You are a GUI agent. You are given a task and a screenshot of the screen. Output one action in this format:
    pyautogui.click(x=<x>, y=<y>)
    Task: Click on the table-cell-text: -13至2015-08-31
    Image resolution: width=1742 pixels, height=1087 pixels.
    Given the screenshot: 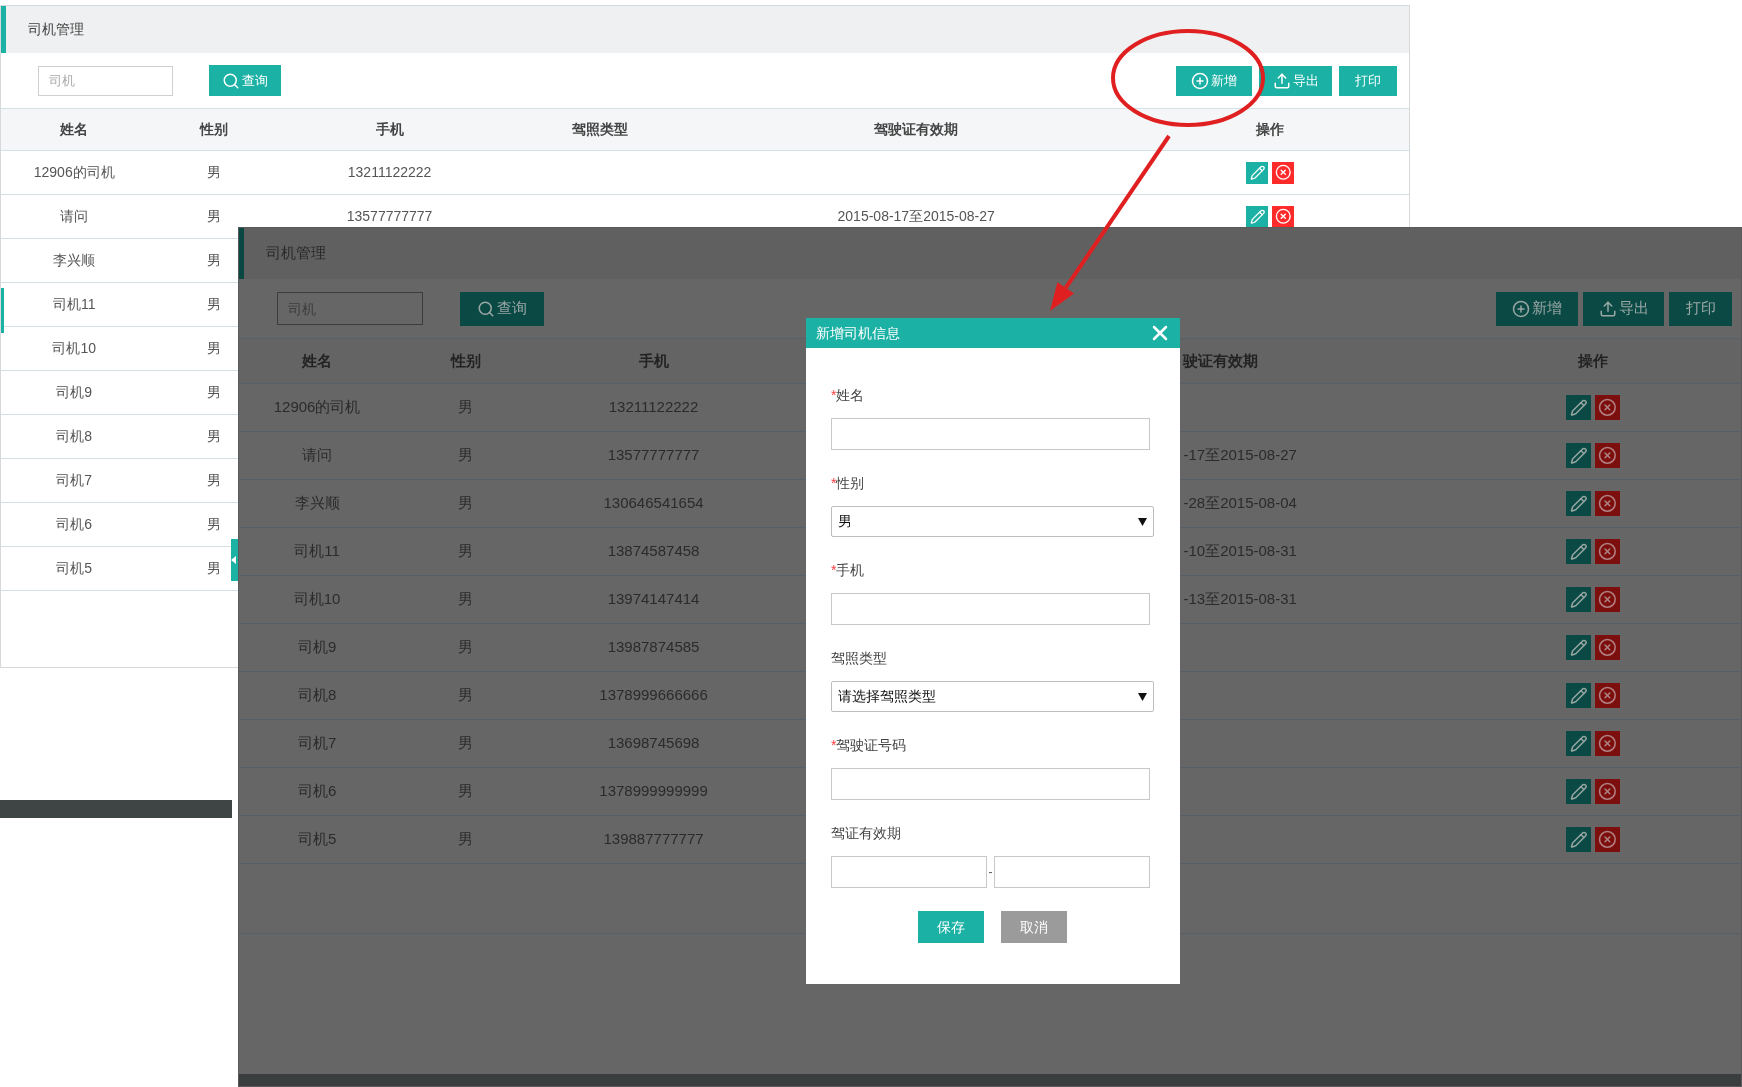 What is the action you would take?
    pyautogui.click(x=1240, y=599)
    